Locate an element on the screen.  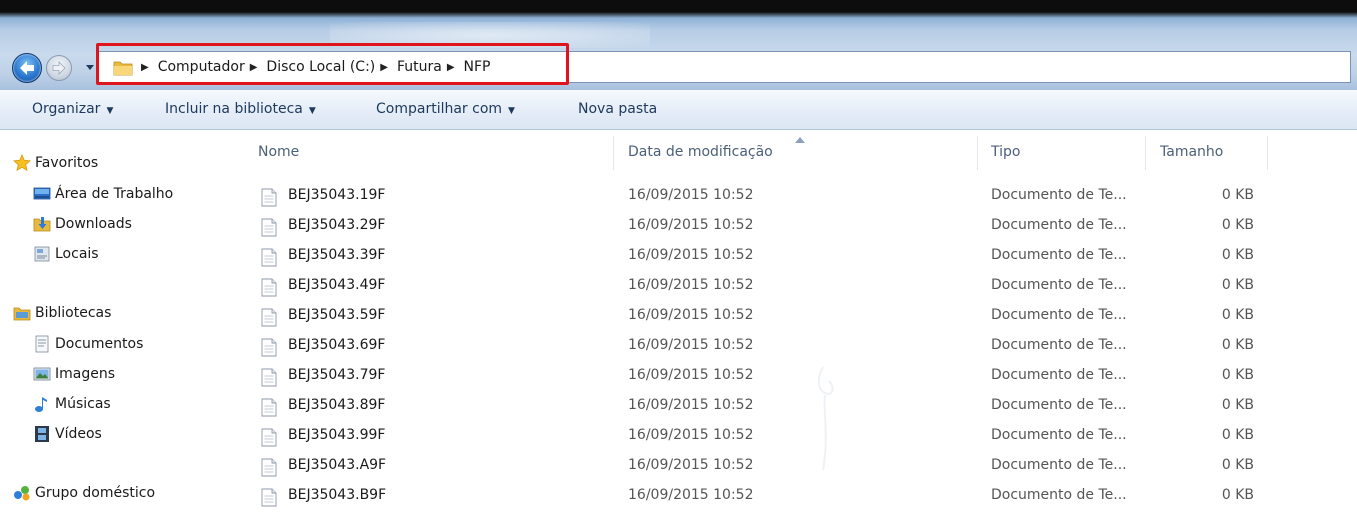
file-name: BEJ35043.59F is located at coordinates (337, 315).